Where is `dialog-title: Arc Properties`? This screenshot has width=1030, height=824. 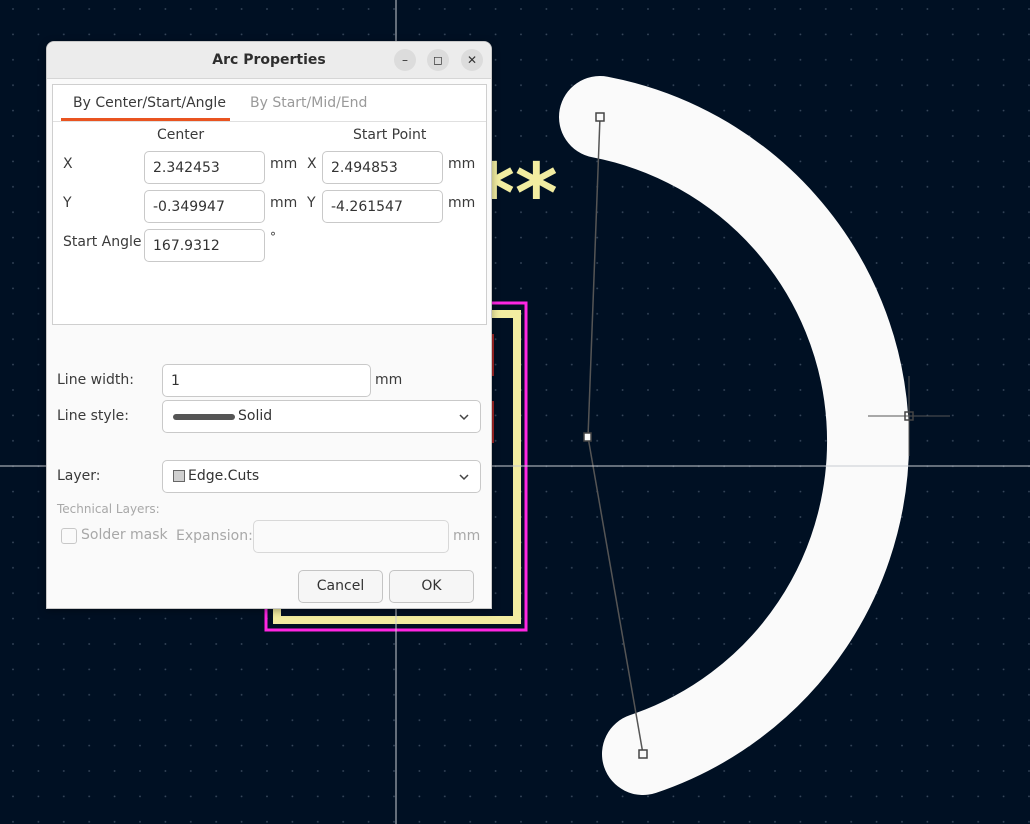
dialog-title: Arc Properties is located at coordinates (269, 60).